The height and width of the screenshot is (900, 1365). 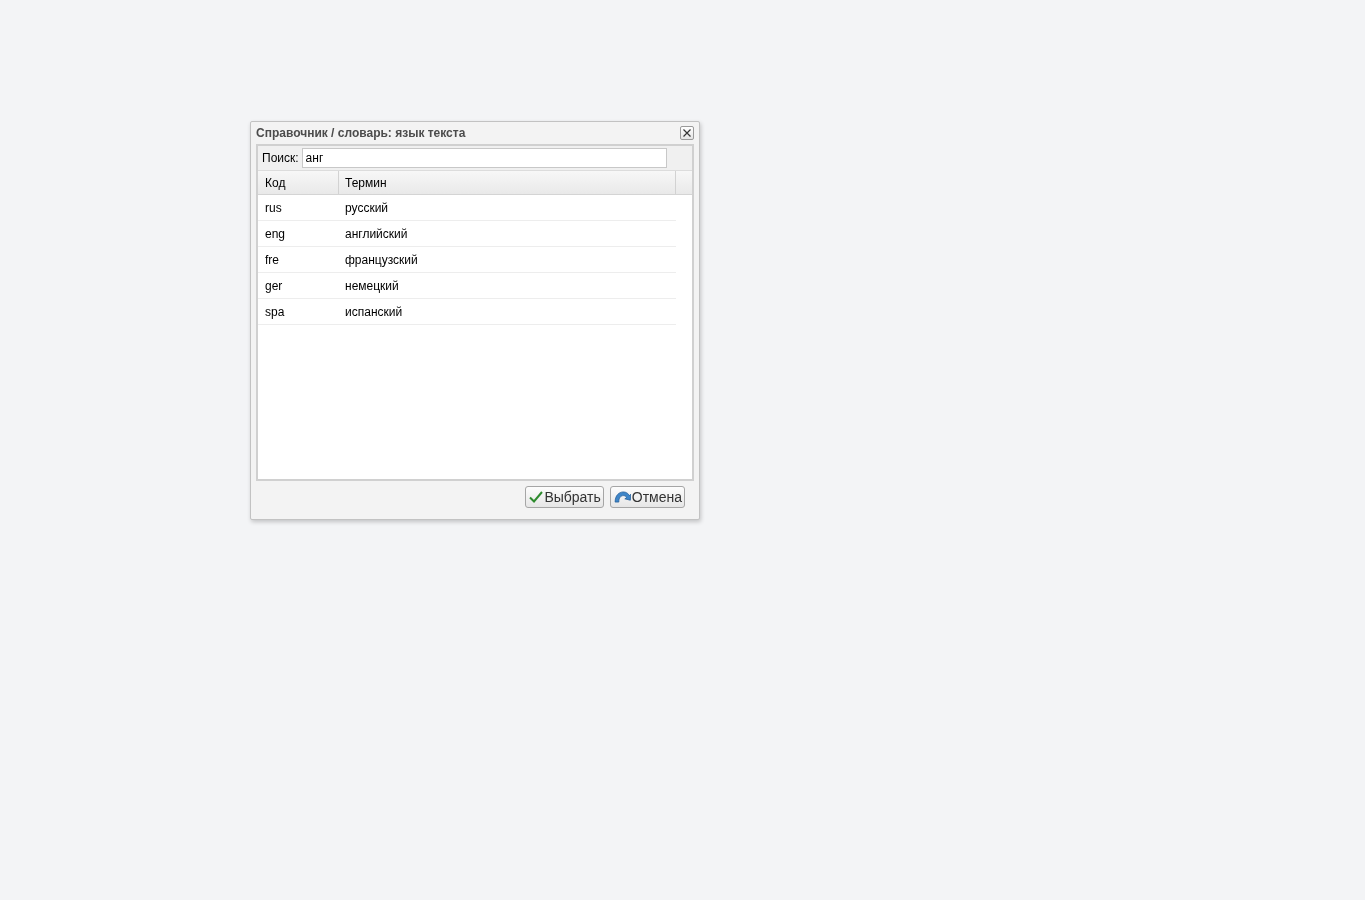 I want to click on column-header: Термин, so click(x=507, y=182).